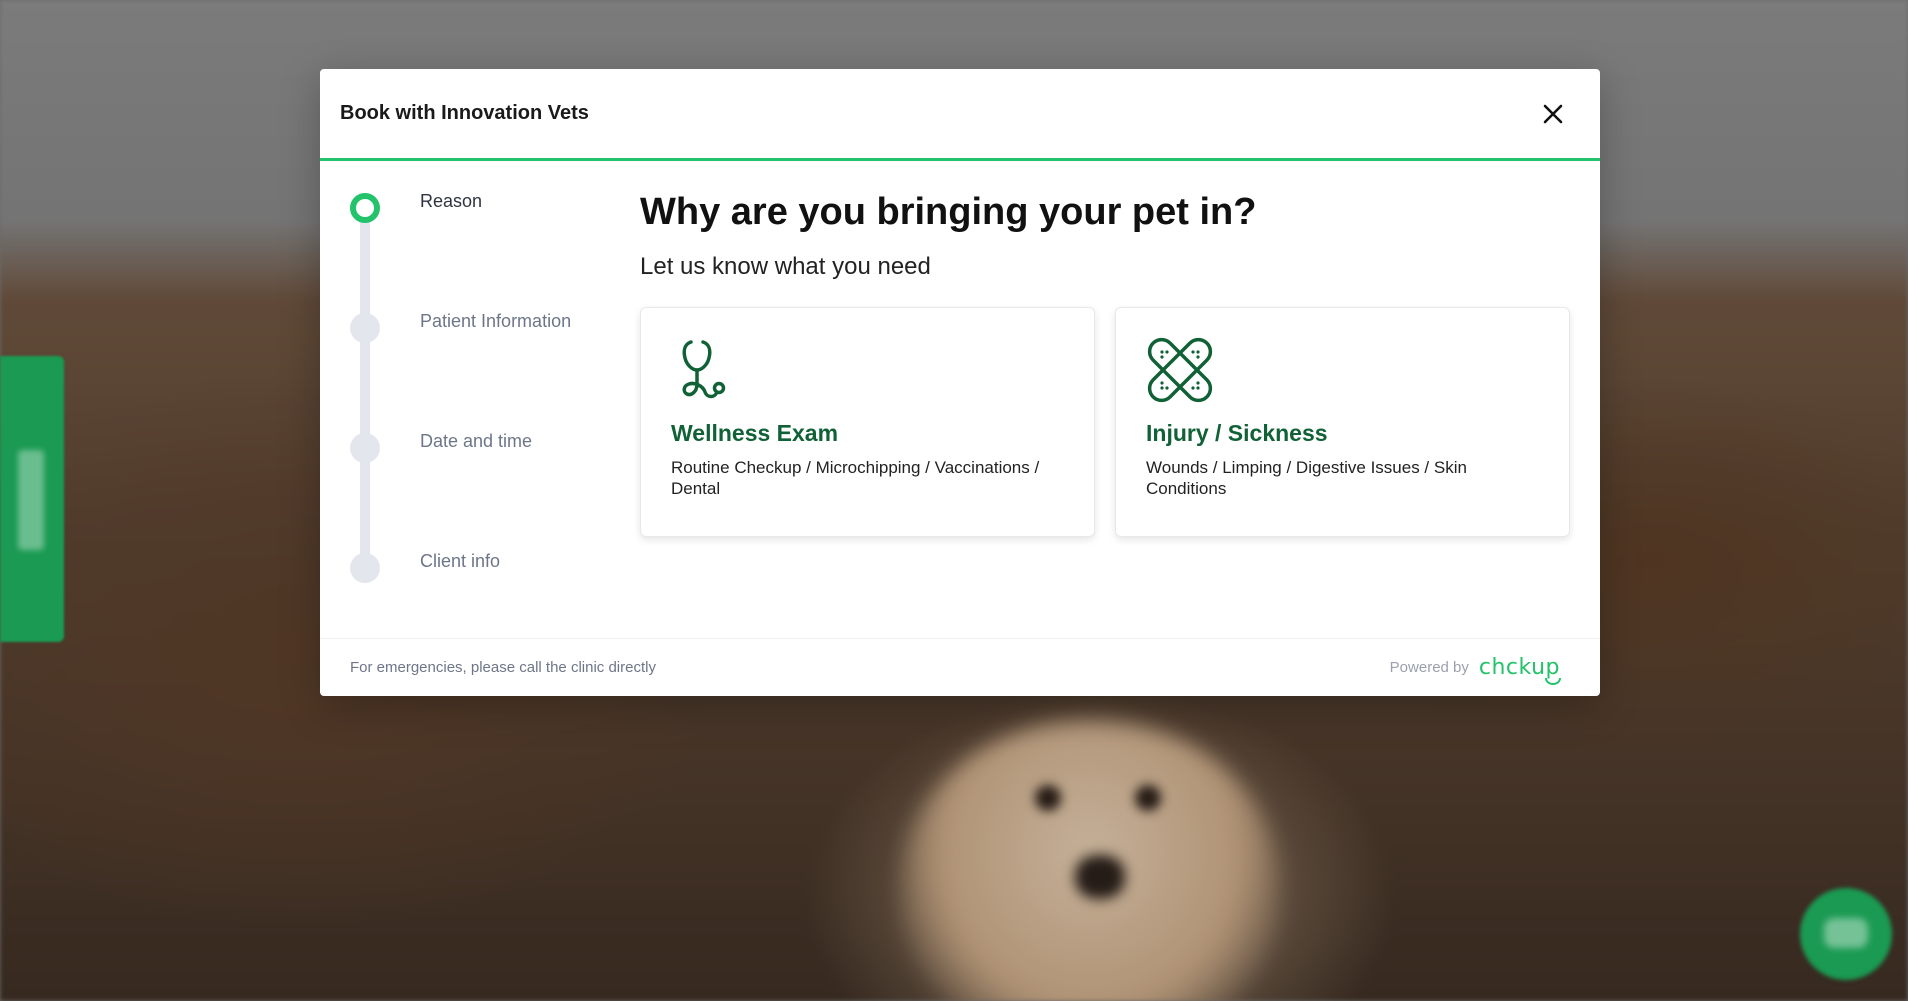 This screenshot has width=1908, height=1001. What do you see at coordinates (1429, 667) in the screenshot?
I see `powered-by-label: Powered by` at bounding box center [1429, 667].